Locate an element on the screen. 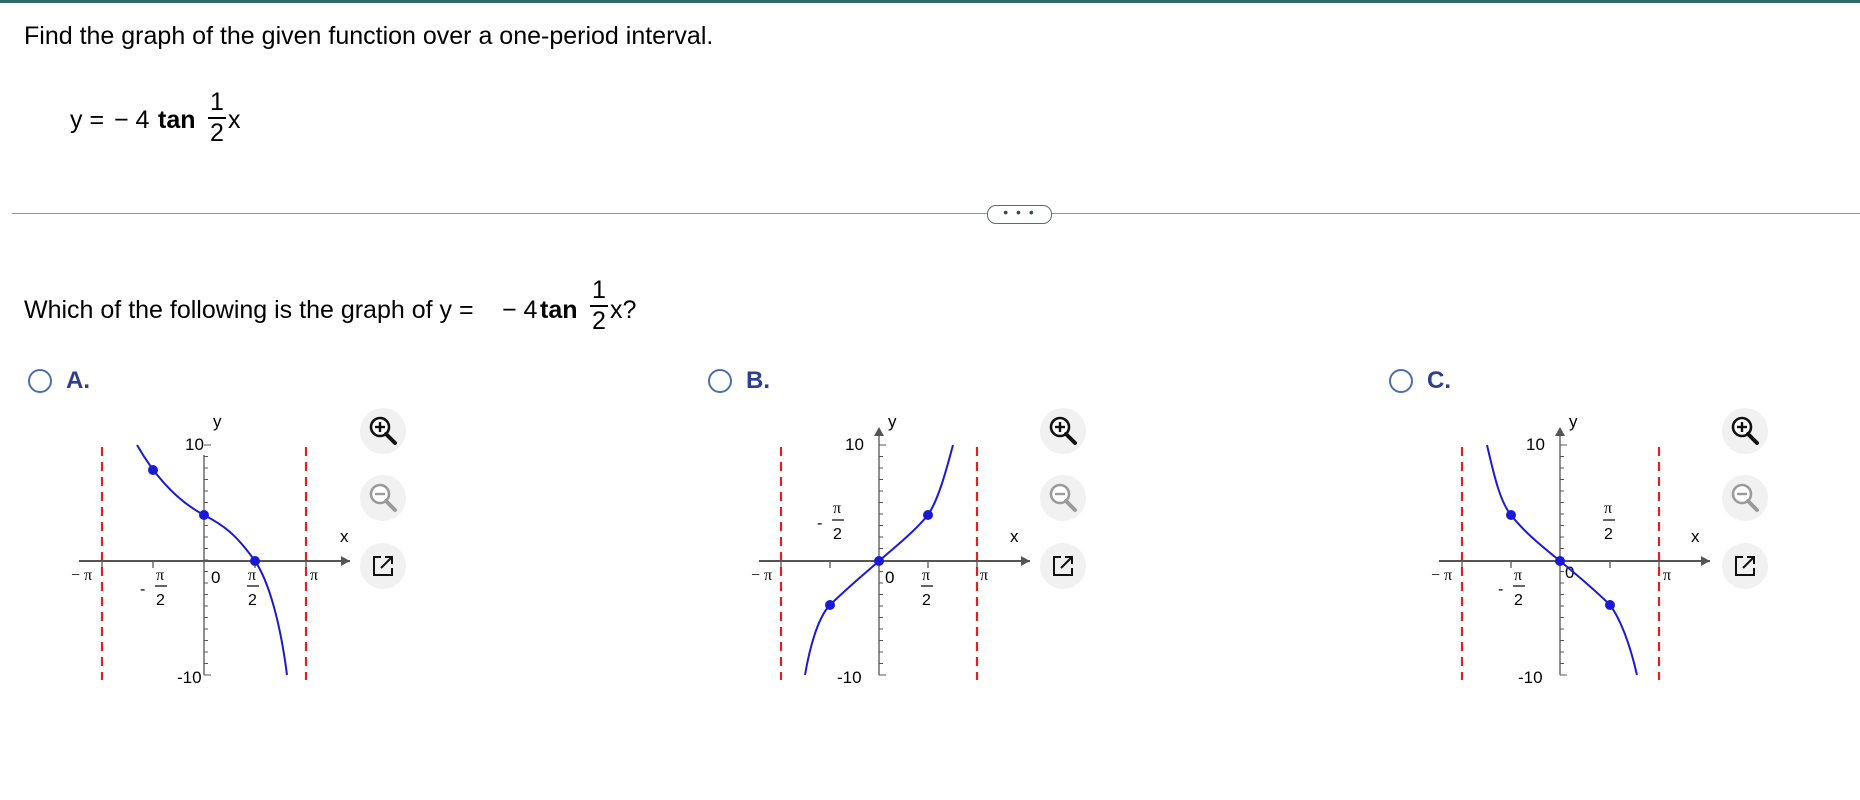  graph-b-zero: 0 is located at coordinates (889, 577).